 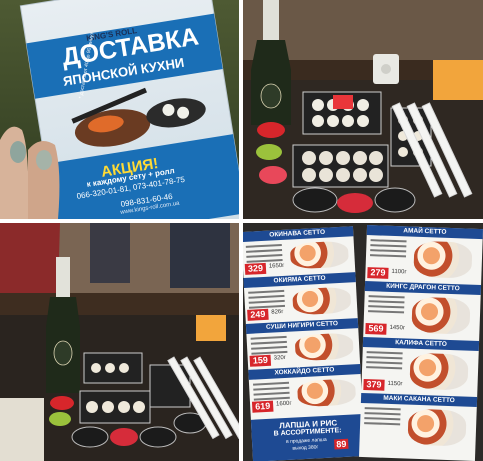 I want to click on weight-label: 1100г, so click(x=399, y=272).